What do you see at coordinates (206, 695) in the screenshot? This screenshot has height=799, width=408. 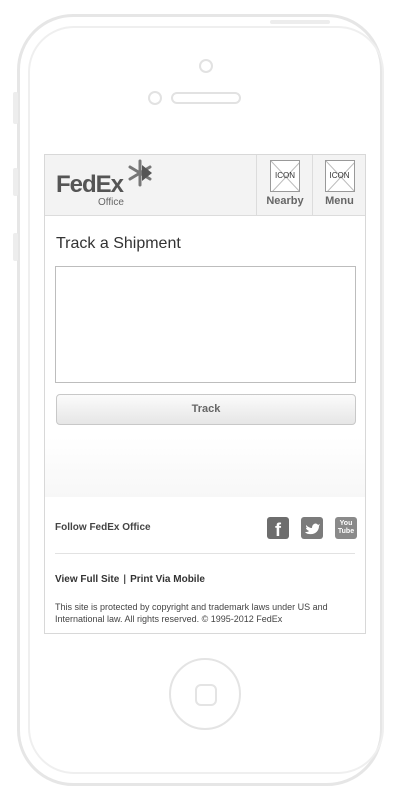 I see `home-button-square` at bounding box center [206, 695].